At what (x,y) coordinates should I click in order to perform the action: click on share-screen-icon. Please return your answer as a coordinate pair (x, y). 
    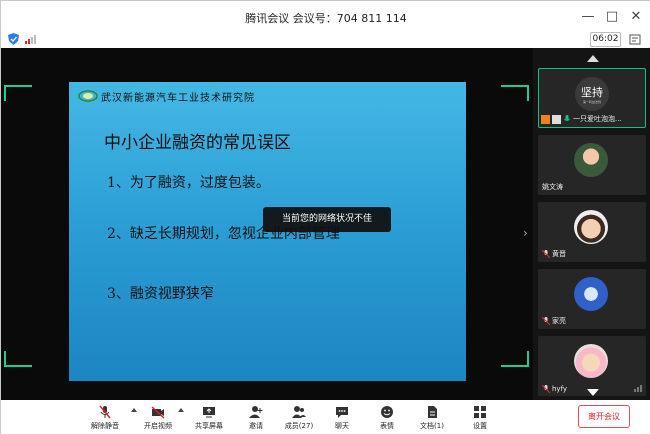
    Looking at the image, I should click on (209, 412).